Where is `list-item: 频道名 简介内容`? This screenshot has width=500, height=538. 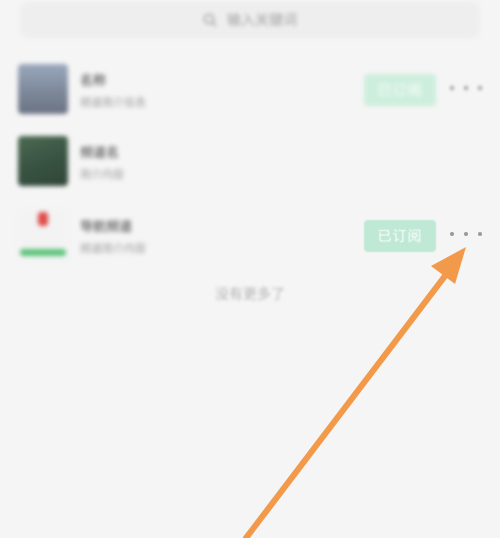 list-item: 频道名 简介内容 is located at coordinates (250, 162).